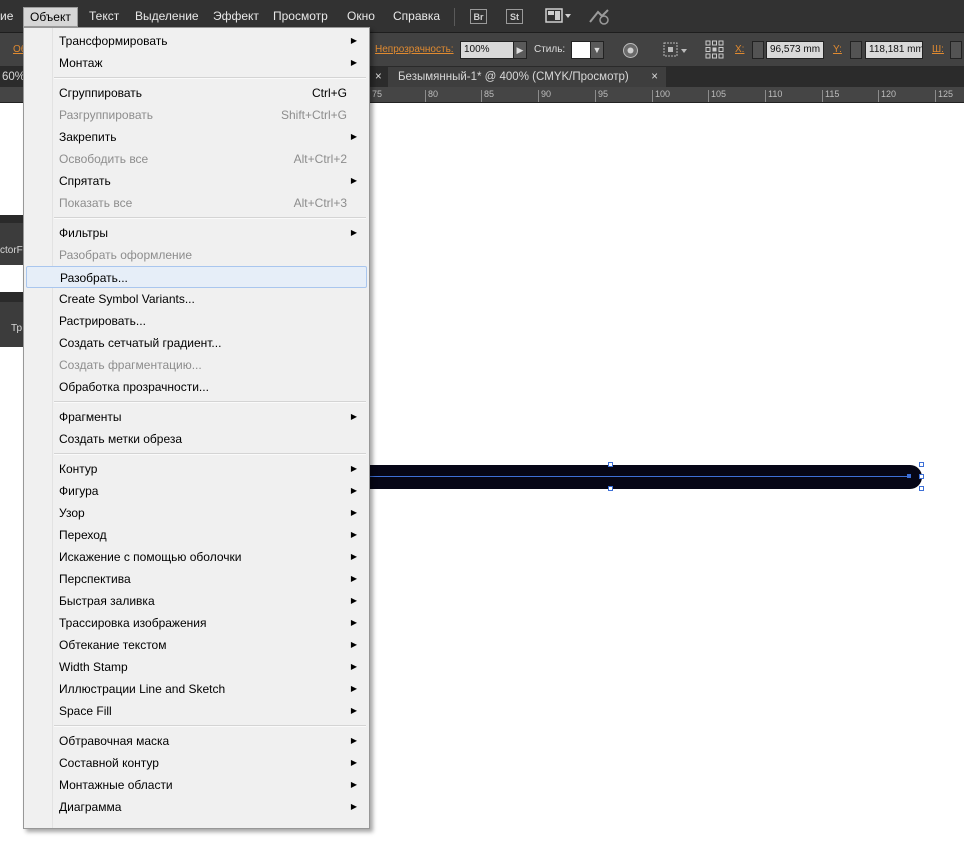  What do you see at coordinates (661, 96) in the screenshot?
I see `ruler-tick: 100` at bounding box center [661, 96].